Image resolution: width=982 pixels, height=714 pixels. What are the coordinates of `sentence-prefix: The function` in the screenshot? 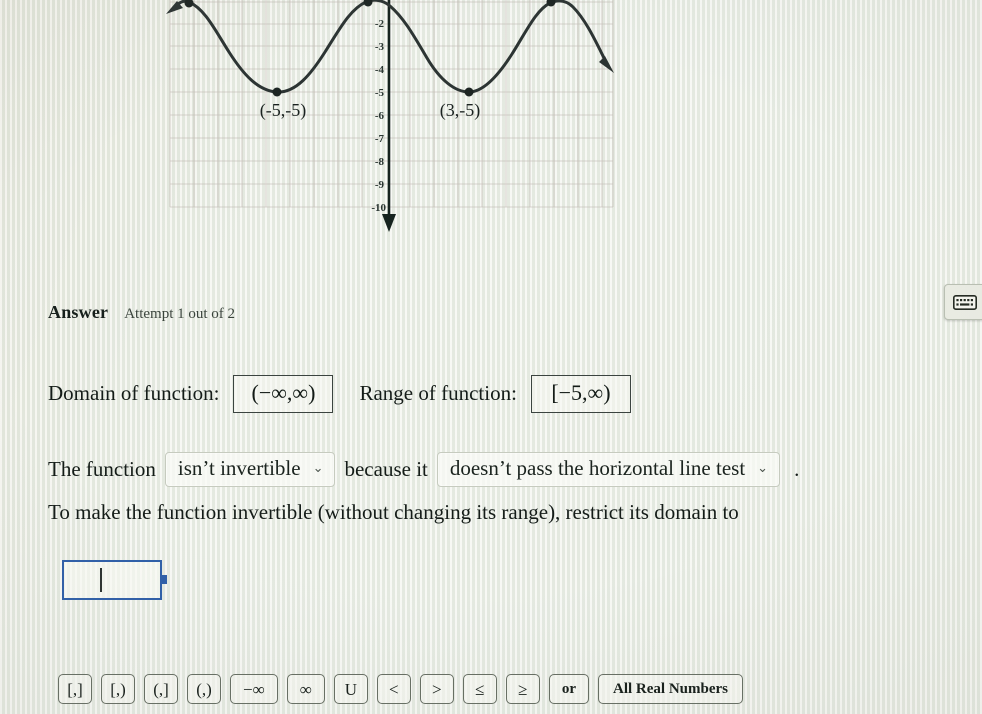 It's located at (102, 469).